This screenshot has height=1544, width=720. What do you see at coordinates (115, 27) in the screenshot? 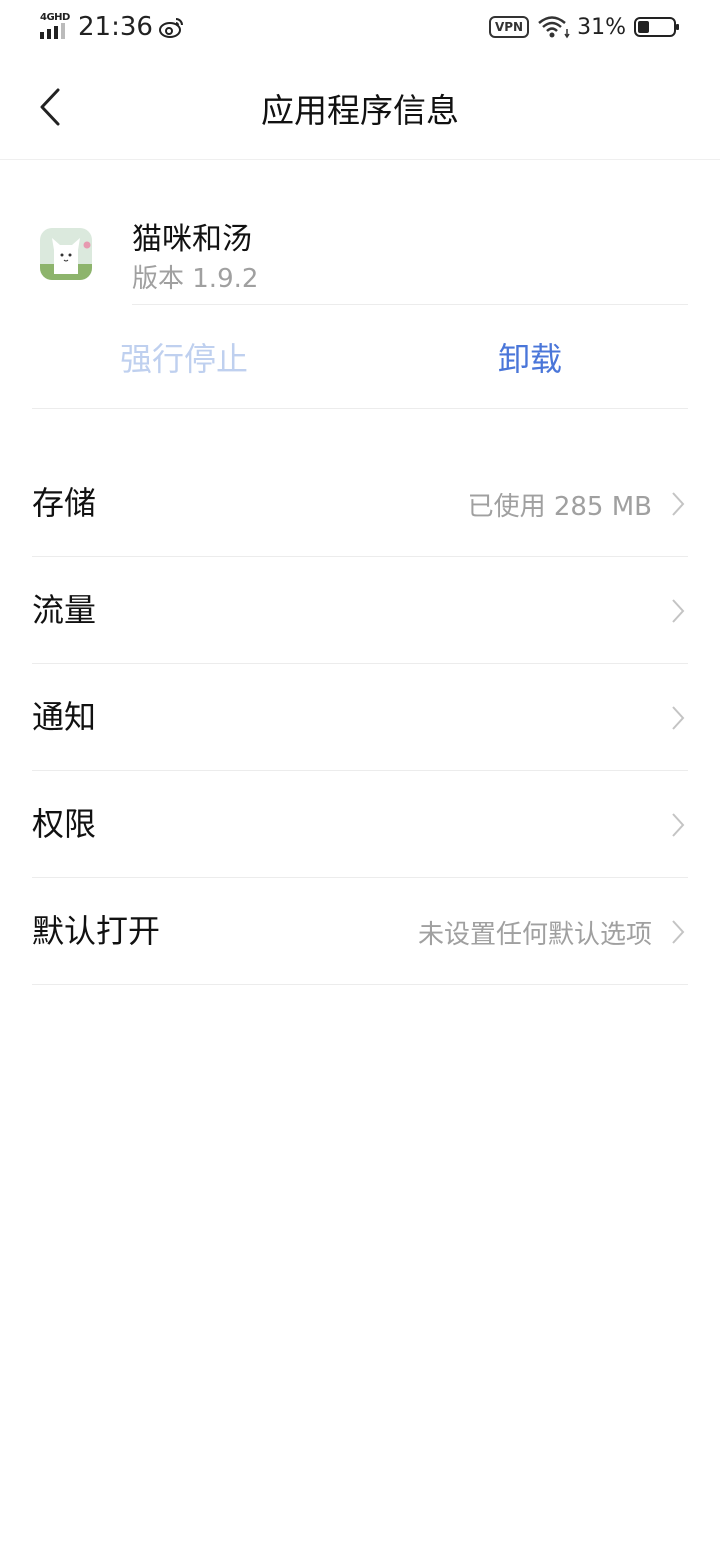
I see `status-time: 21:36` at bounding box center [115, 27].